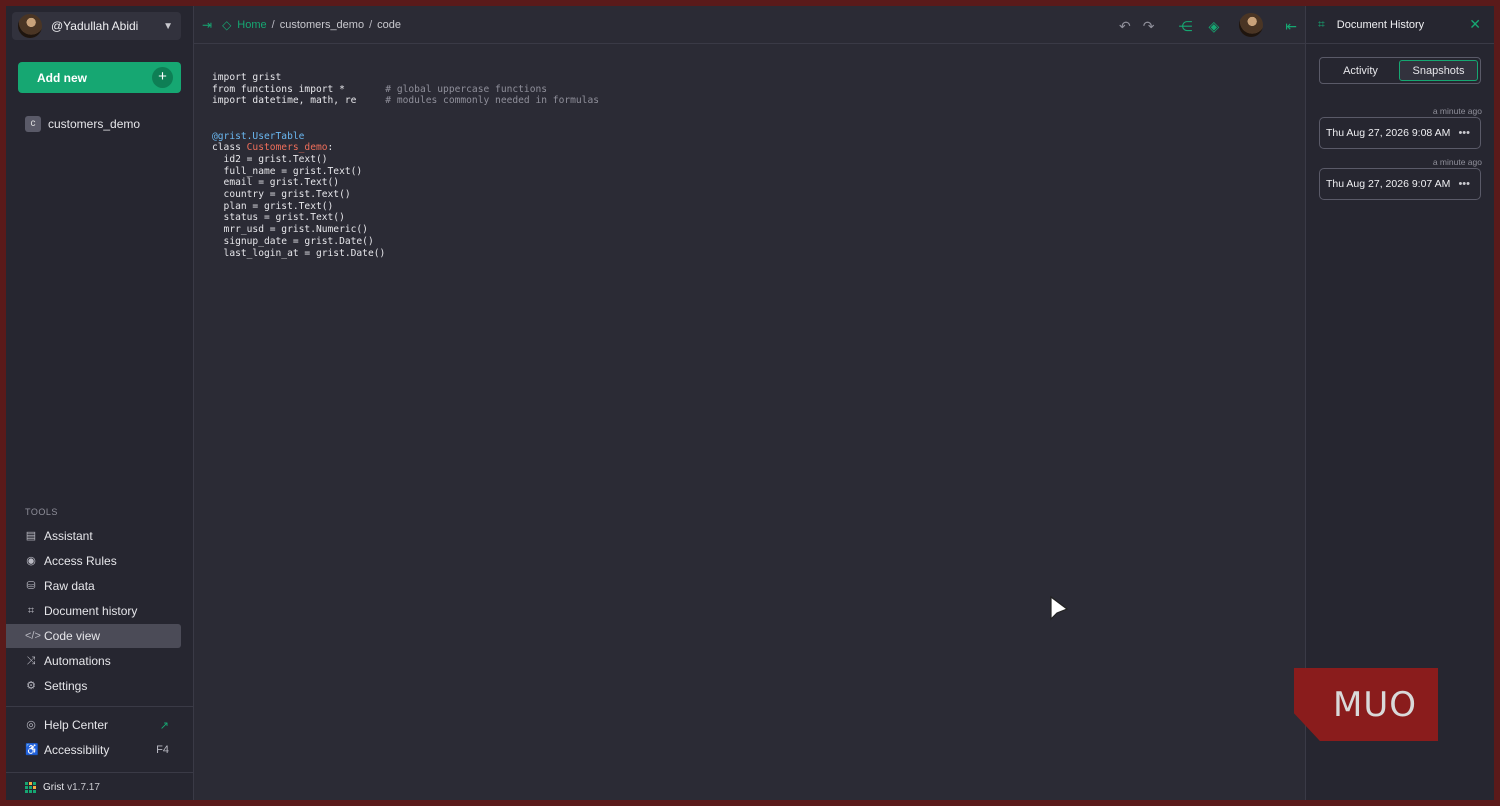 The image size is (1500, 806). I want to click on muo-watermark-logo: MUO, so click(1366, 704).